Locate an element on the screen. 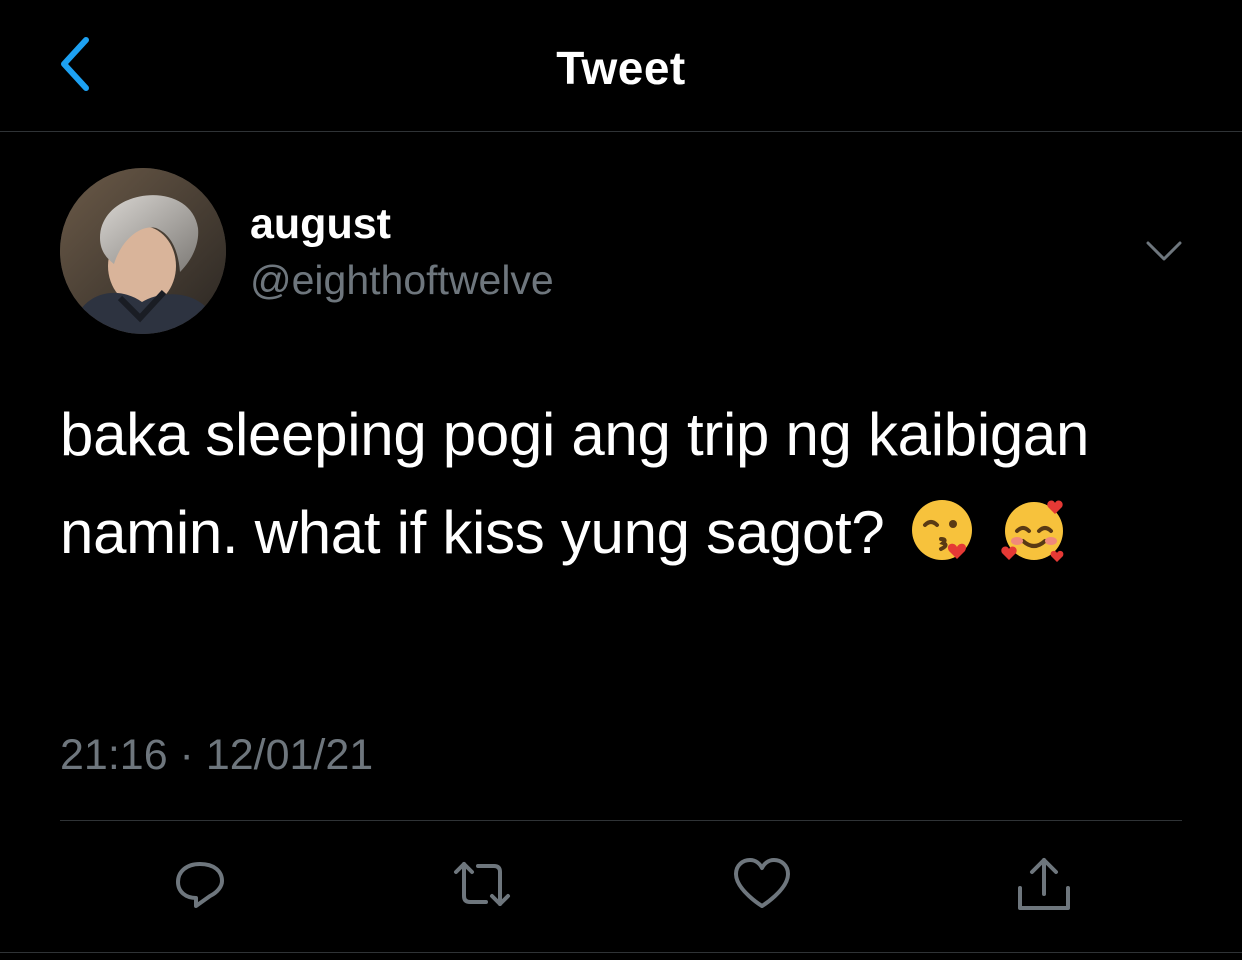 Image resolution: width=1242 pixels, height=960 pixels. like-button is located at coordinates (762, 884).